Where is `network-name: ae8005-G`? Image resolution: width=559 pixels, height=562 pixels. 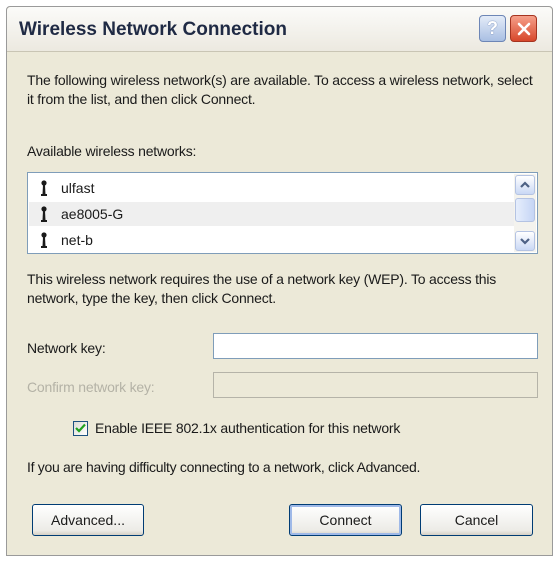
network-name: ae8005-G is located at coordinates (92, 214).